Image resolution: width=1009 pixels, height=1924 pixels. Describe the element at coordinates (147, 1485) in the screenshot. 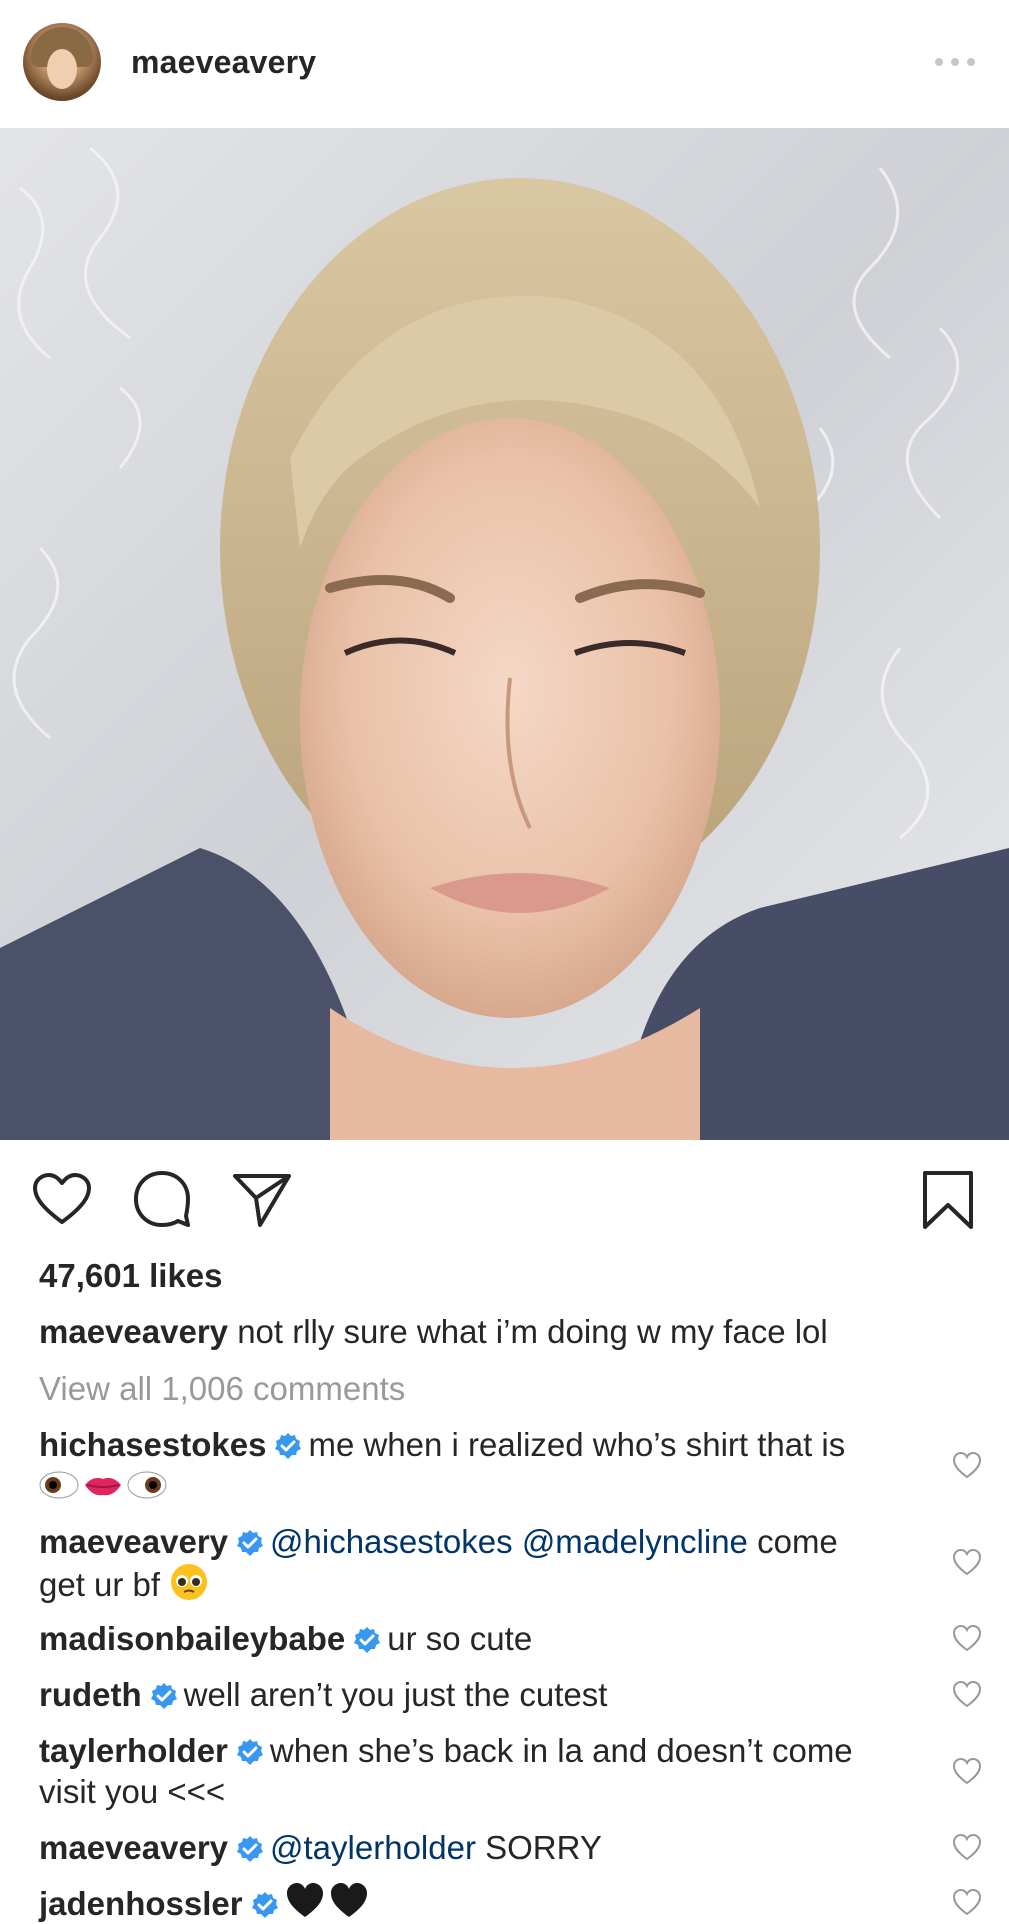

I see `eyes-right-icon` at that location.